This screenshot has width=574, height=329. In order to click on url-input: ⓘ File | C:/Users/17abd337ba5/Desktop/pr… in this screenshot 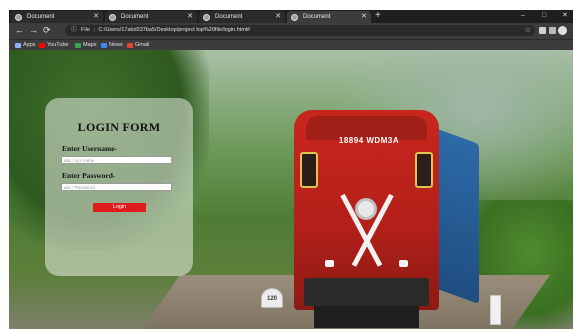, I will do `click(300, 30)`.